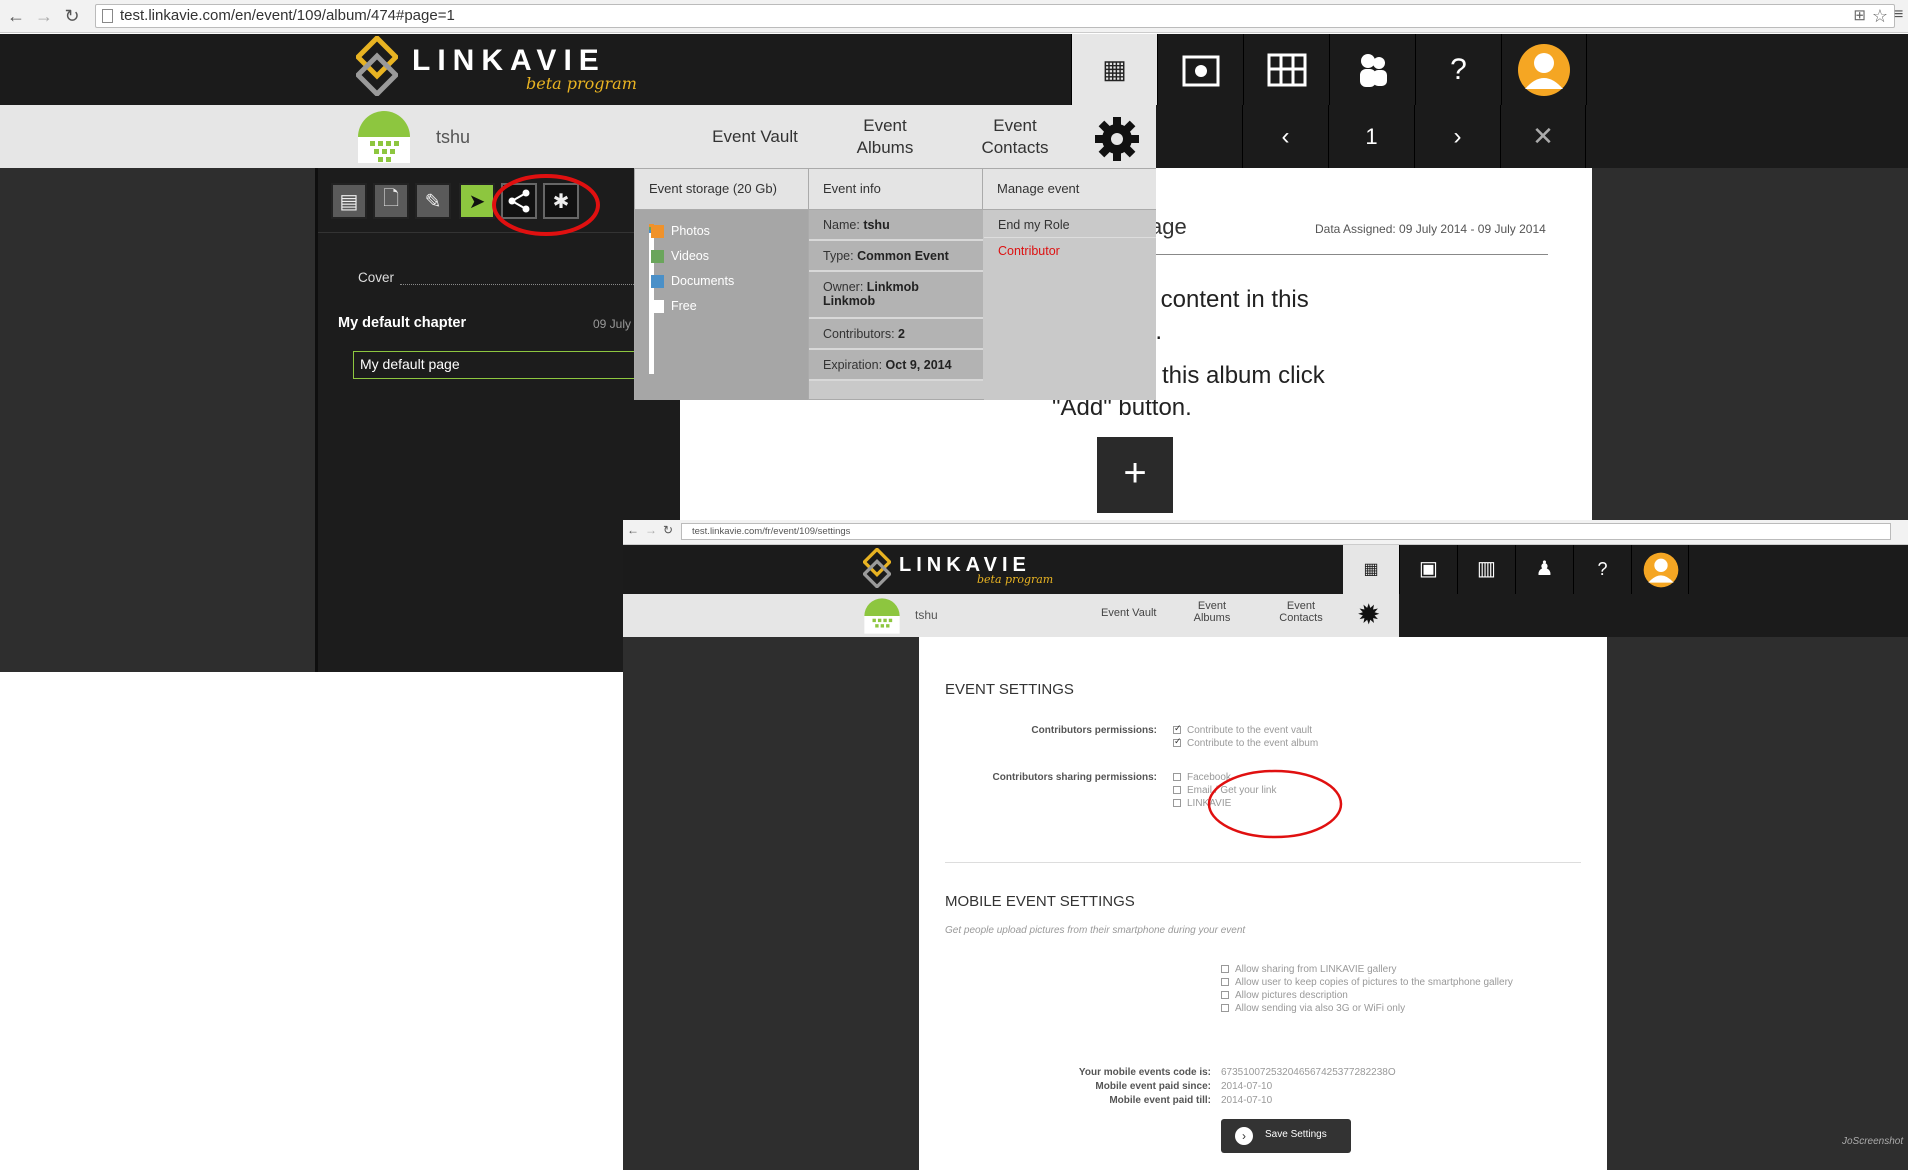  Describe the element at coordinates (433, 201) in the screenshot. I see `edit-tool-icon: ✎` at that location.